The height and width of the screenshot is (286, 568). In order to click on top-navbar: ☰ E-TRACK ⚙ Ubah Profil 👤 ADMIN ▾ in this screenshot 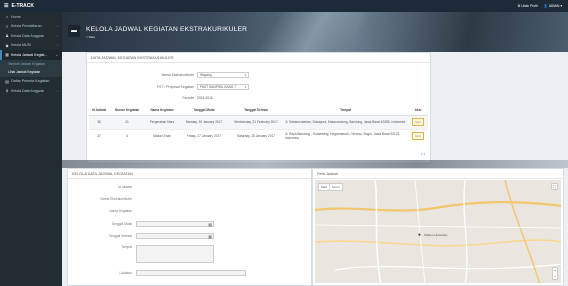, I will do `click(284, 6)`.